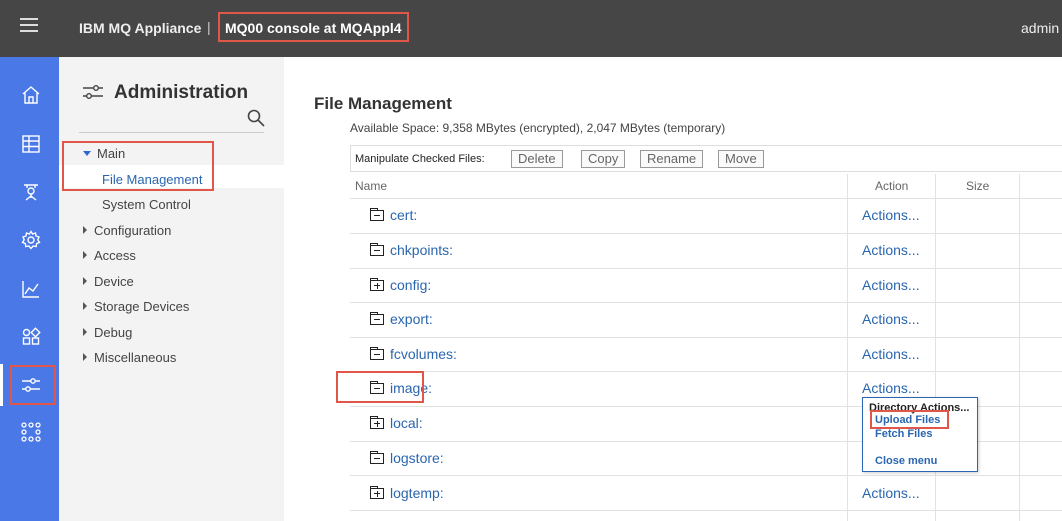 The height and width of the screenshot is (521, 1062). What do you see at coordinates (396, 423) in the screenshot?
I see `table-row: local:` at bounding box center [396, 423].